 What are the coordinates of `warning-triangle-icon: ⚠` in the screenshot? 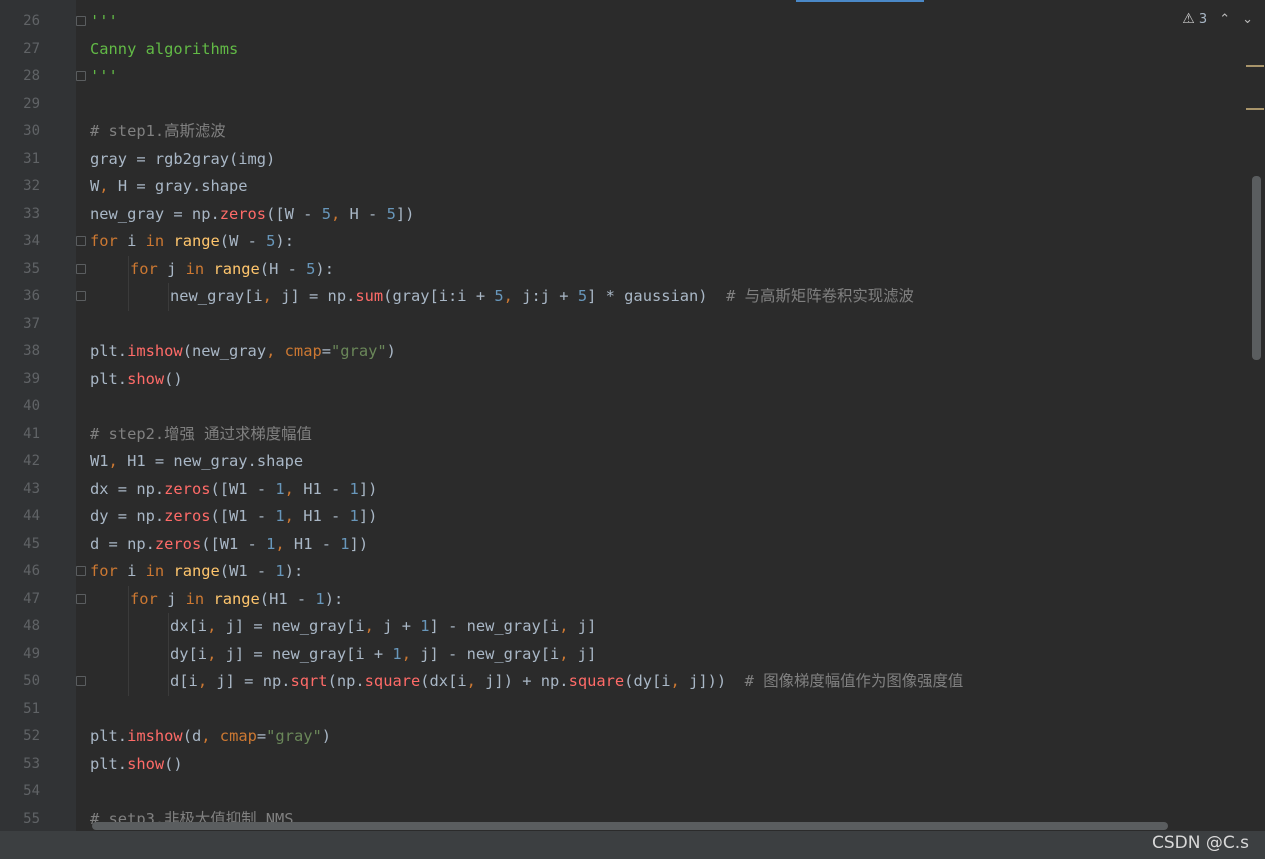 It's located at (1188, 19).